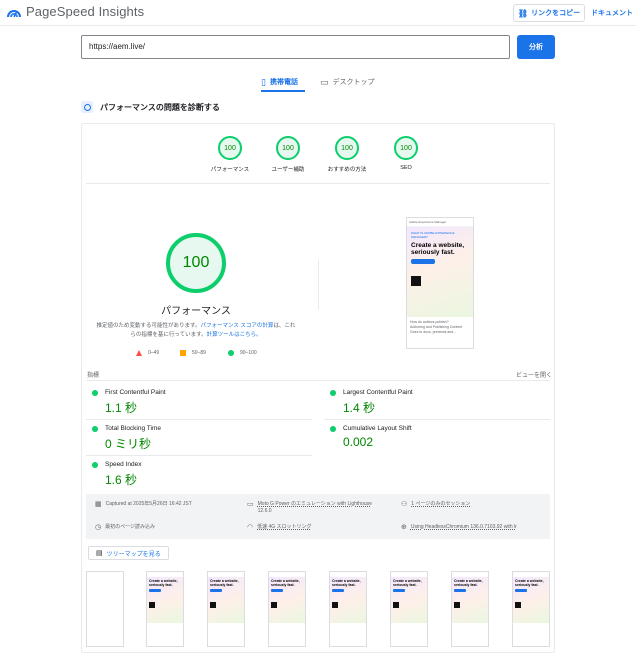 The width and height of the screenshot is (636, 661). Describe the element at coordinates (441, 504) in the screenshot. I see `env-text: 1 ページのみのセッション` at that location.